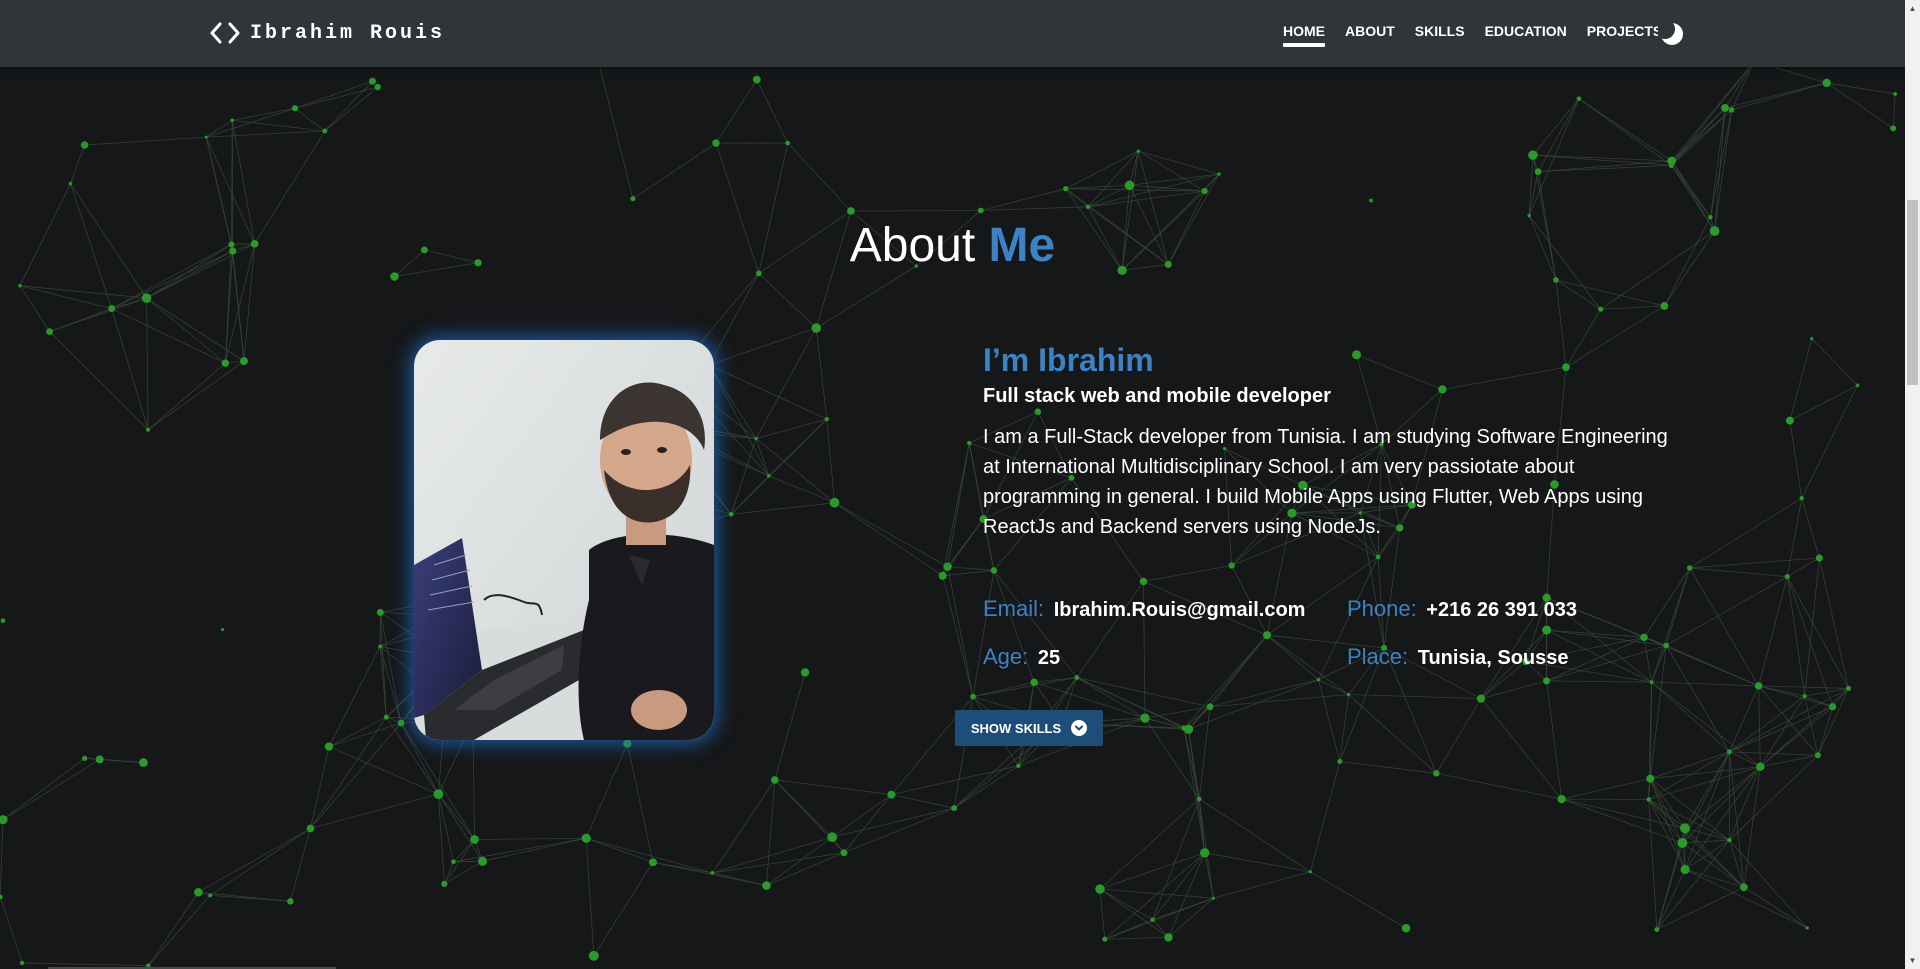  What do you see at coordinates (1526, 35) in the screenshot?
I see `nav-link-education: EDUCATION` at bounding box center [1526, 35].